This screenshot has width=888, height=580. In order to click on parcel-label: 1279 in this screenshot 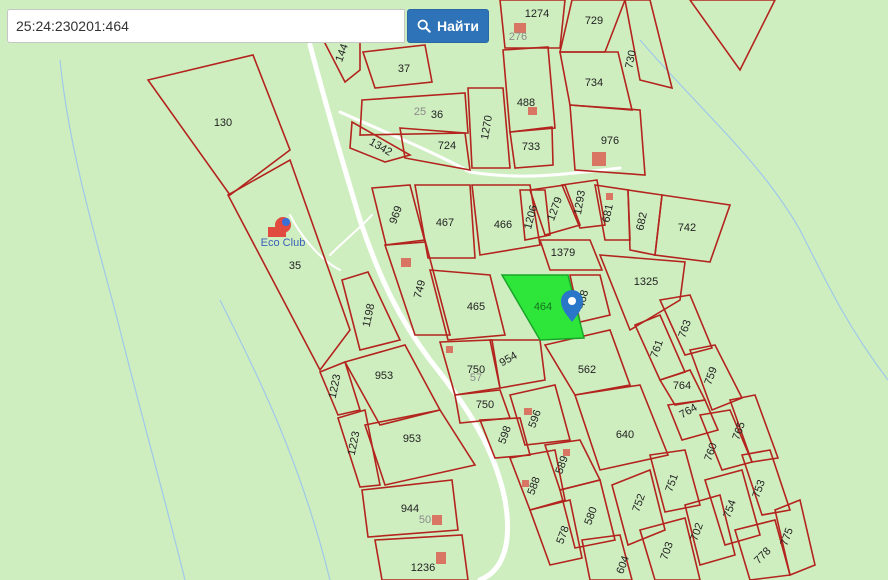, I will do `click(555, 208)`.